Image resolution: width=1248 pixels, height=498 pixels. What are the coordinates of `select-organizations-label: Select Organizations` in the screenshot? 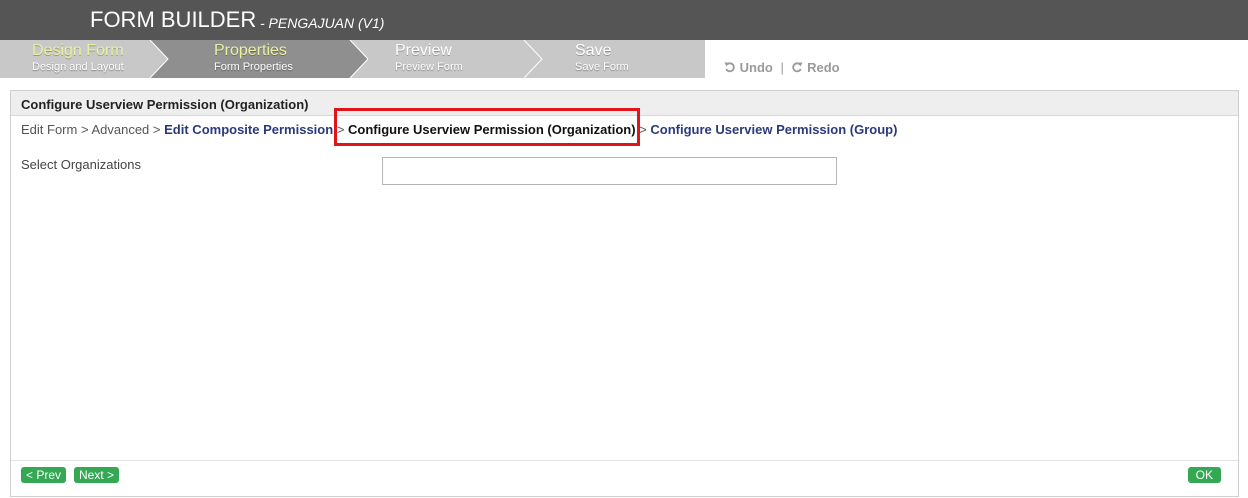 It's located at (81, 164).